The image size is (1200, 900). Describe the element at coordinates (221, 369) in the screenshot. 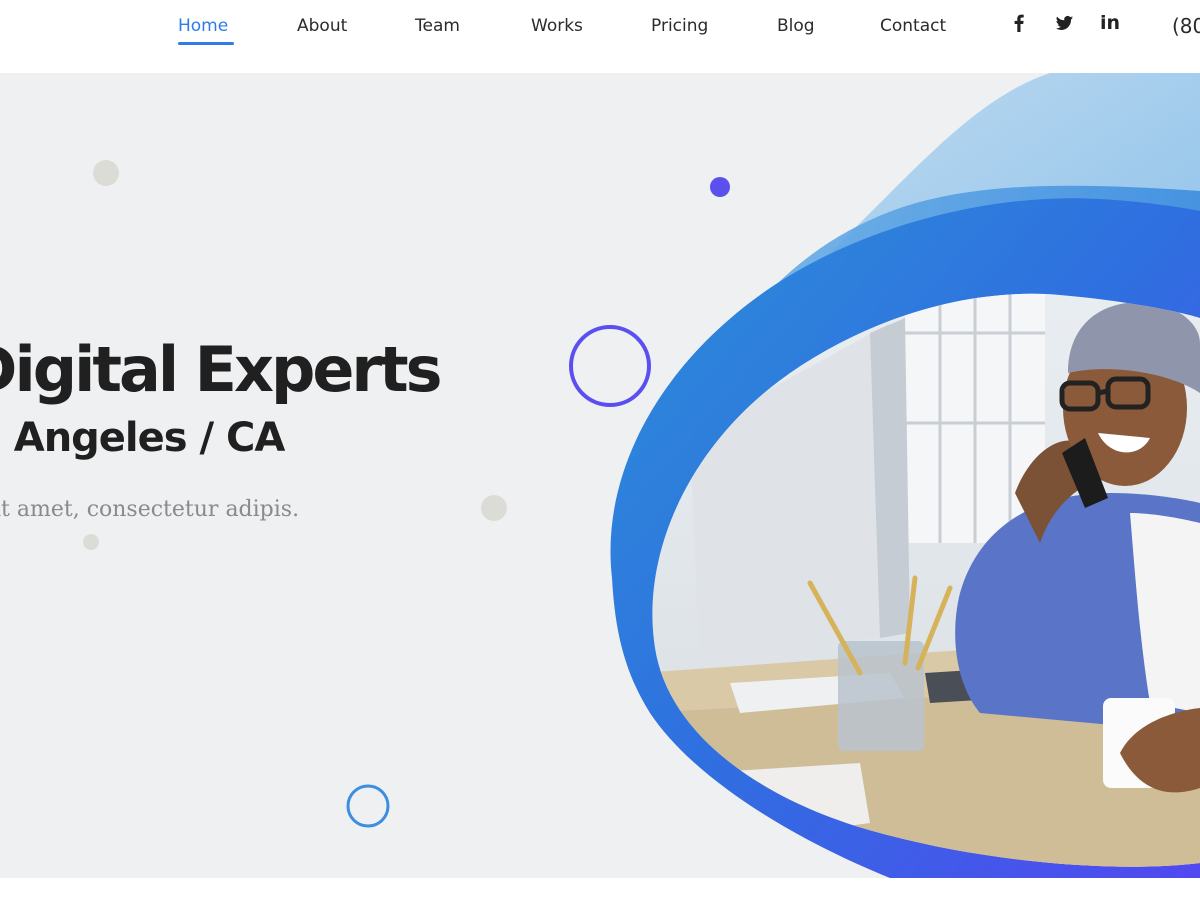

I see `hero-title: Digital Experts` at that location.